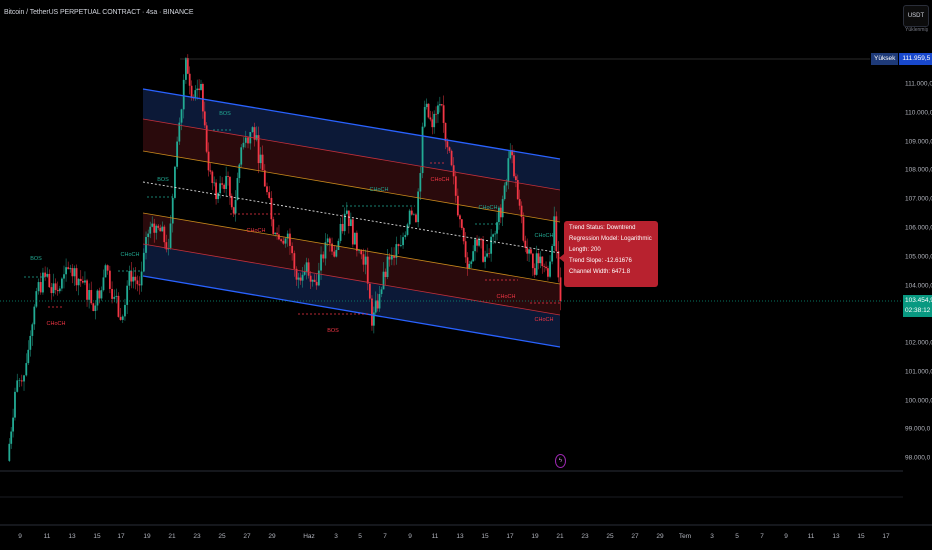 Image resolution: width=932 pixels, height=550 pixels. Describe the element at coordinates (918, 429) in the screenshot. I see `price-tick-label: 99.000,0` at that location.